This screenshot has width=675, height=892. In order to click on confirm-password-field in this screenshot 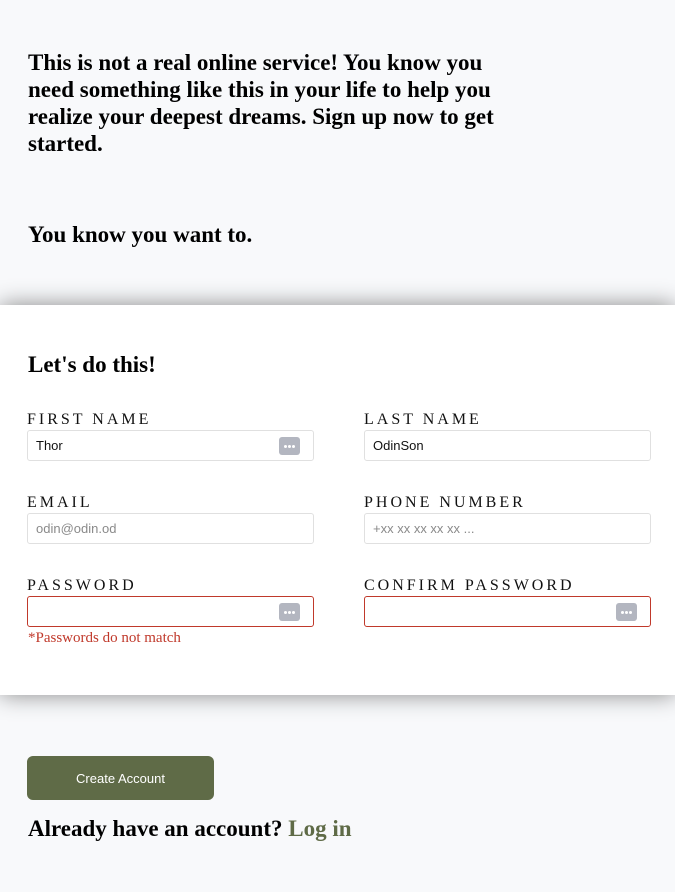, I will do `click(507, 611)`.